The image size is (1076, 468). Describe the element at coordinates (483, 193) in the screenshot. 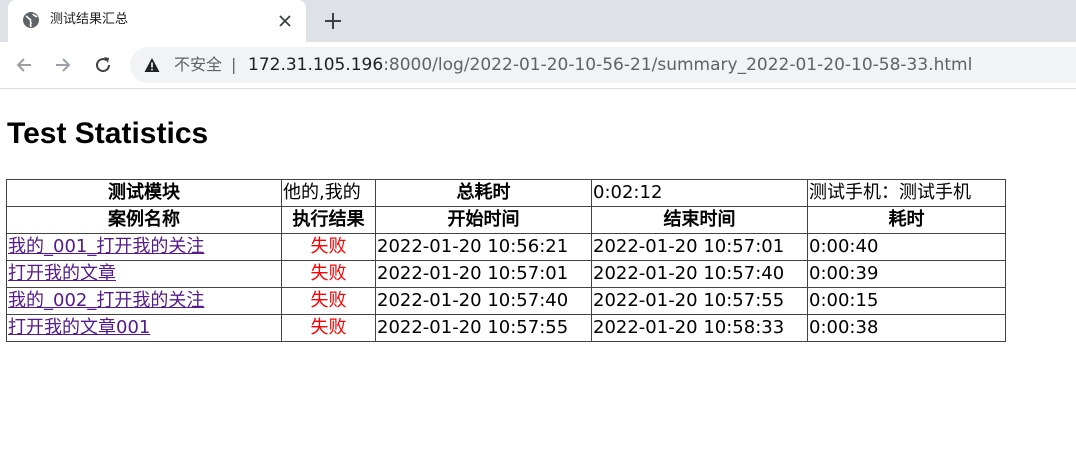

I see `total-time-label: 总耗时` at that location.